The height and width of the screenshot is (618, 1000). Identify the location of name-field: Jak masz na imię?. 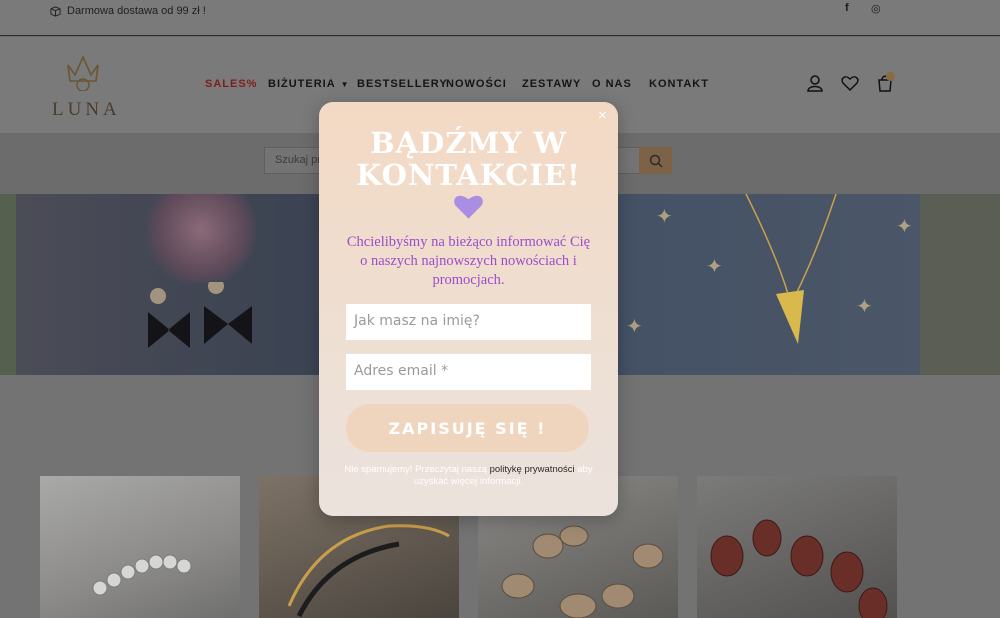
(468, 322).